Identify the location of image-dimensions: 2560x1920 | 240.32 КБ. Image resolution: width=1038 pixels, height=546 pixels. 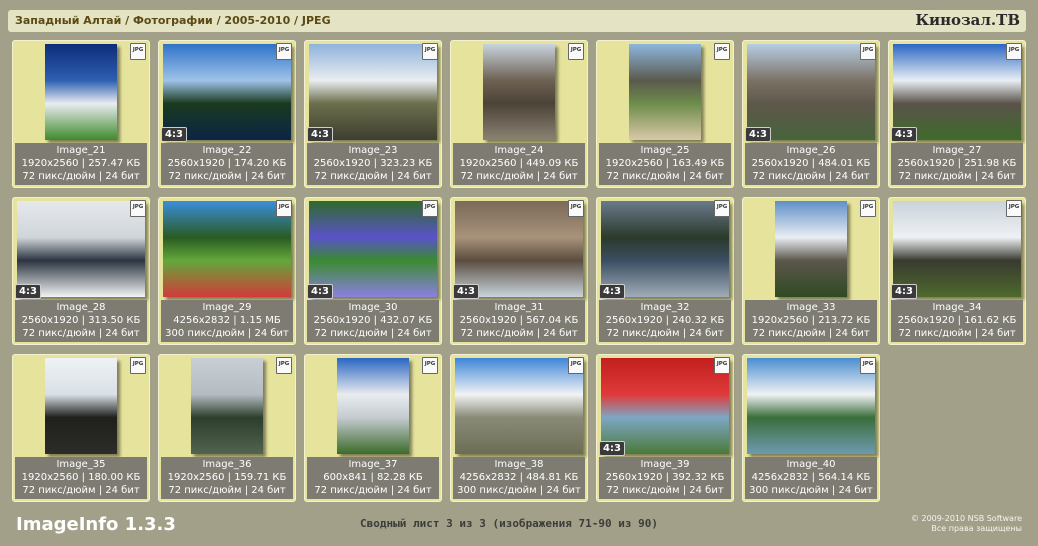
(665, 320).